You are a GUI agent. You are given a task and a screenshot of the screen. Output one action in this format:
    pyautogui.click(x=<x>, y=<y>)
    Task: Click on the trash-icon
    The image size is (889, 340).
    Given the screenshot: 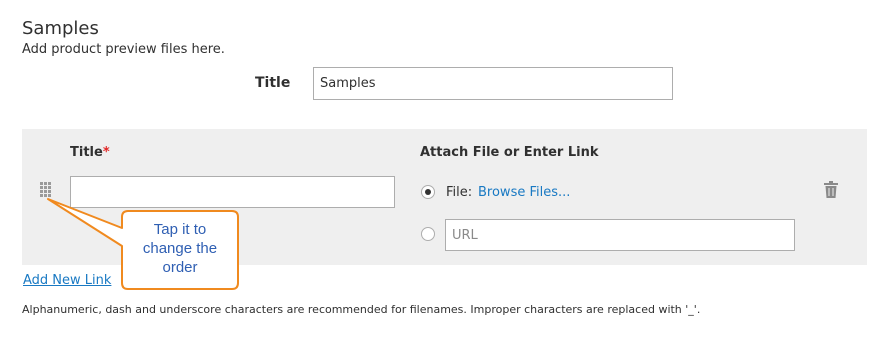 What is the action you would take?
    pyautogui.click(x=831, y=189)
    